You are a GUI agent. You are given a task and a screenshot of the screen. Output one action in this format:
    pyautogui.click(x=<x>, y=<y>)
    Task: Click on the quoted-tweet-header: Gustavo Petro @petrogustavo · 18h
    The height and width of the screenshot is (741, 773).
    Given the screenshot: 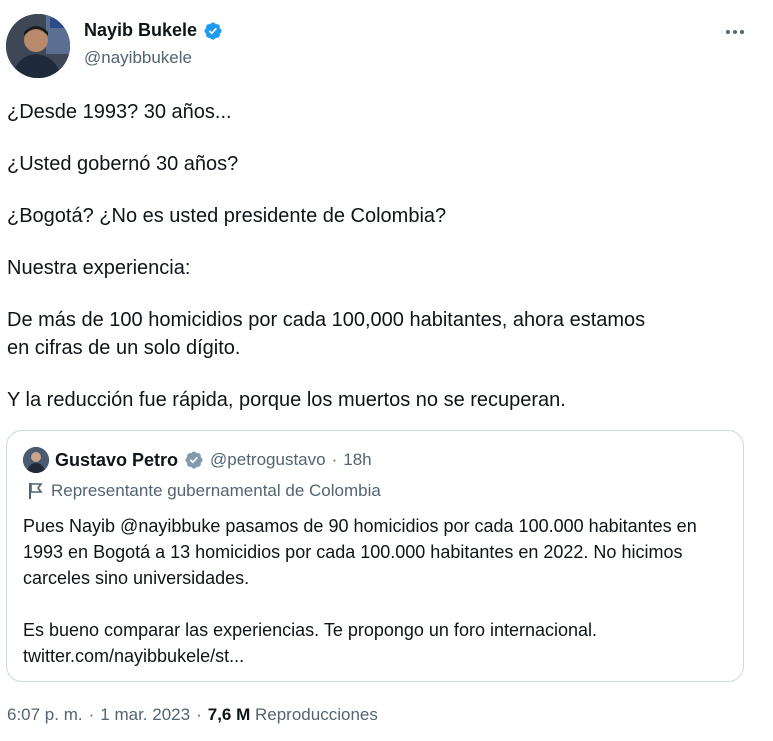 What is the action you would take?
    pyautogui.click(x=197, y=460)
    